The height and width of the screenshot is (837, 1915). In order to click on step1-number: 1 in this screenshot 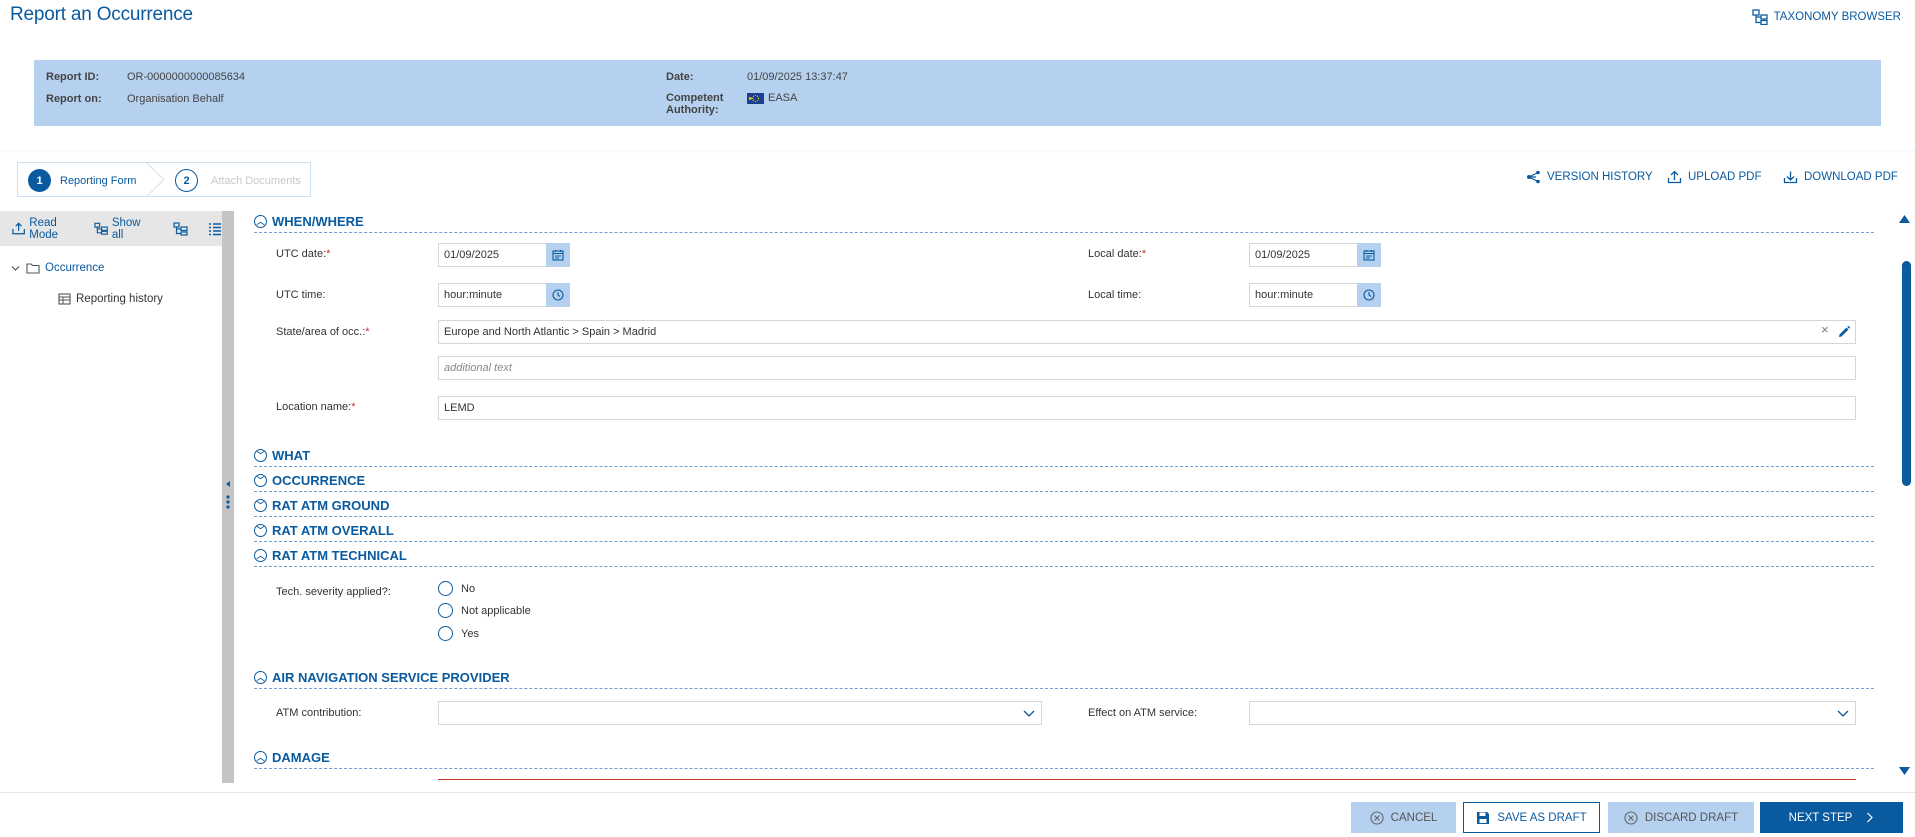, I will do `click(39, 180)`.